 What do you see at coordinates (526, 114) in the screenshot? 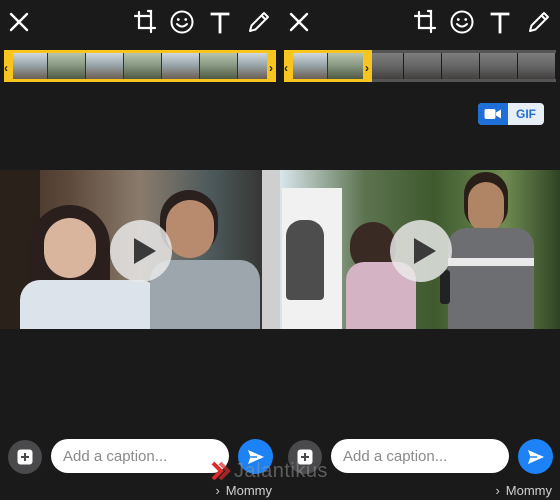
I see `gif-mode-button: GIF` at bounding box center [526, 114].